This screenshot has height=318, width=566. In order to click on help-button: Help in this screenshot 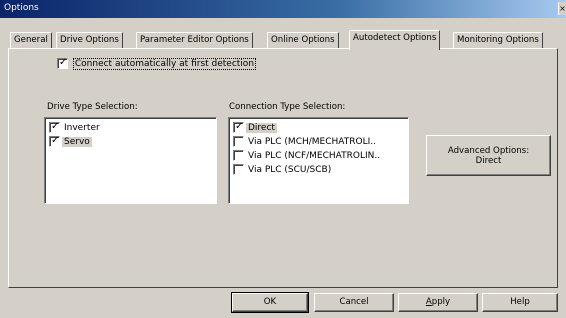, I will do `click(520, 302)`.